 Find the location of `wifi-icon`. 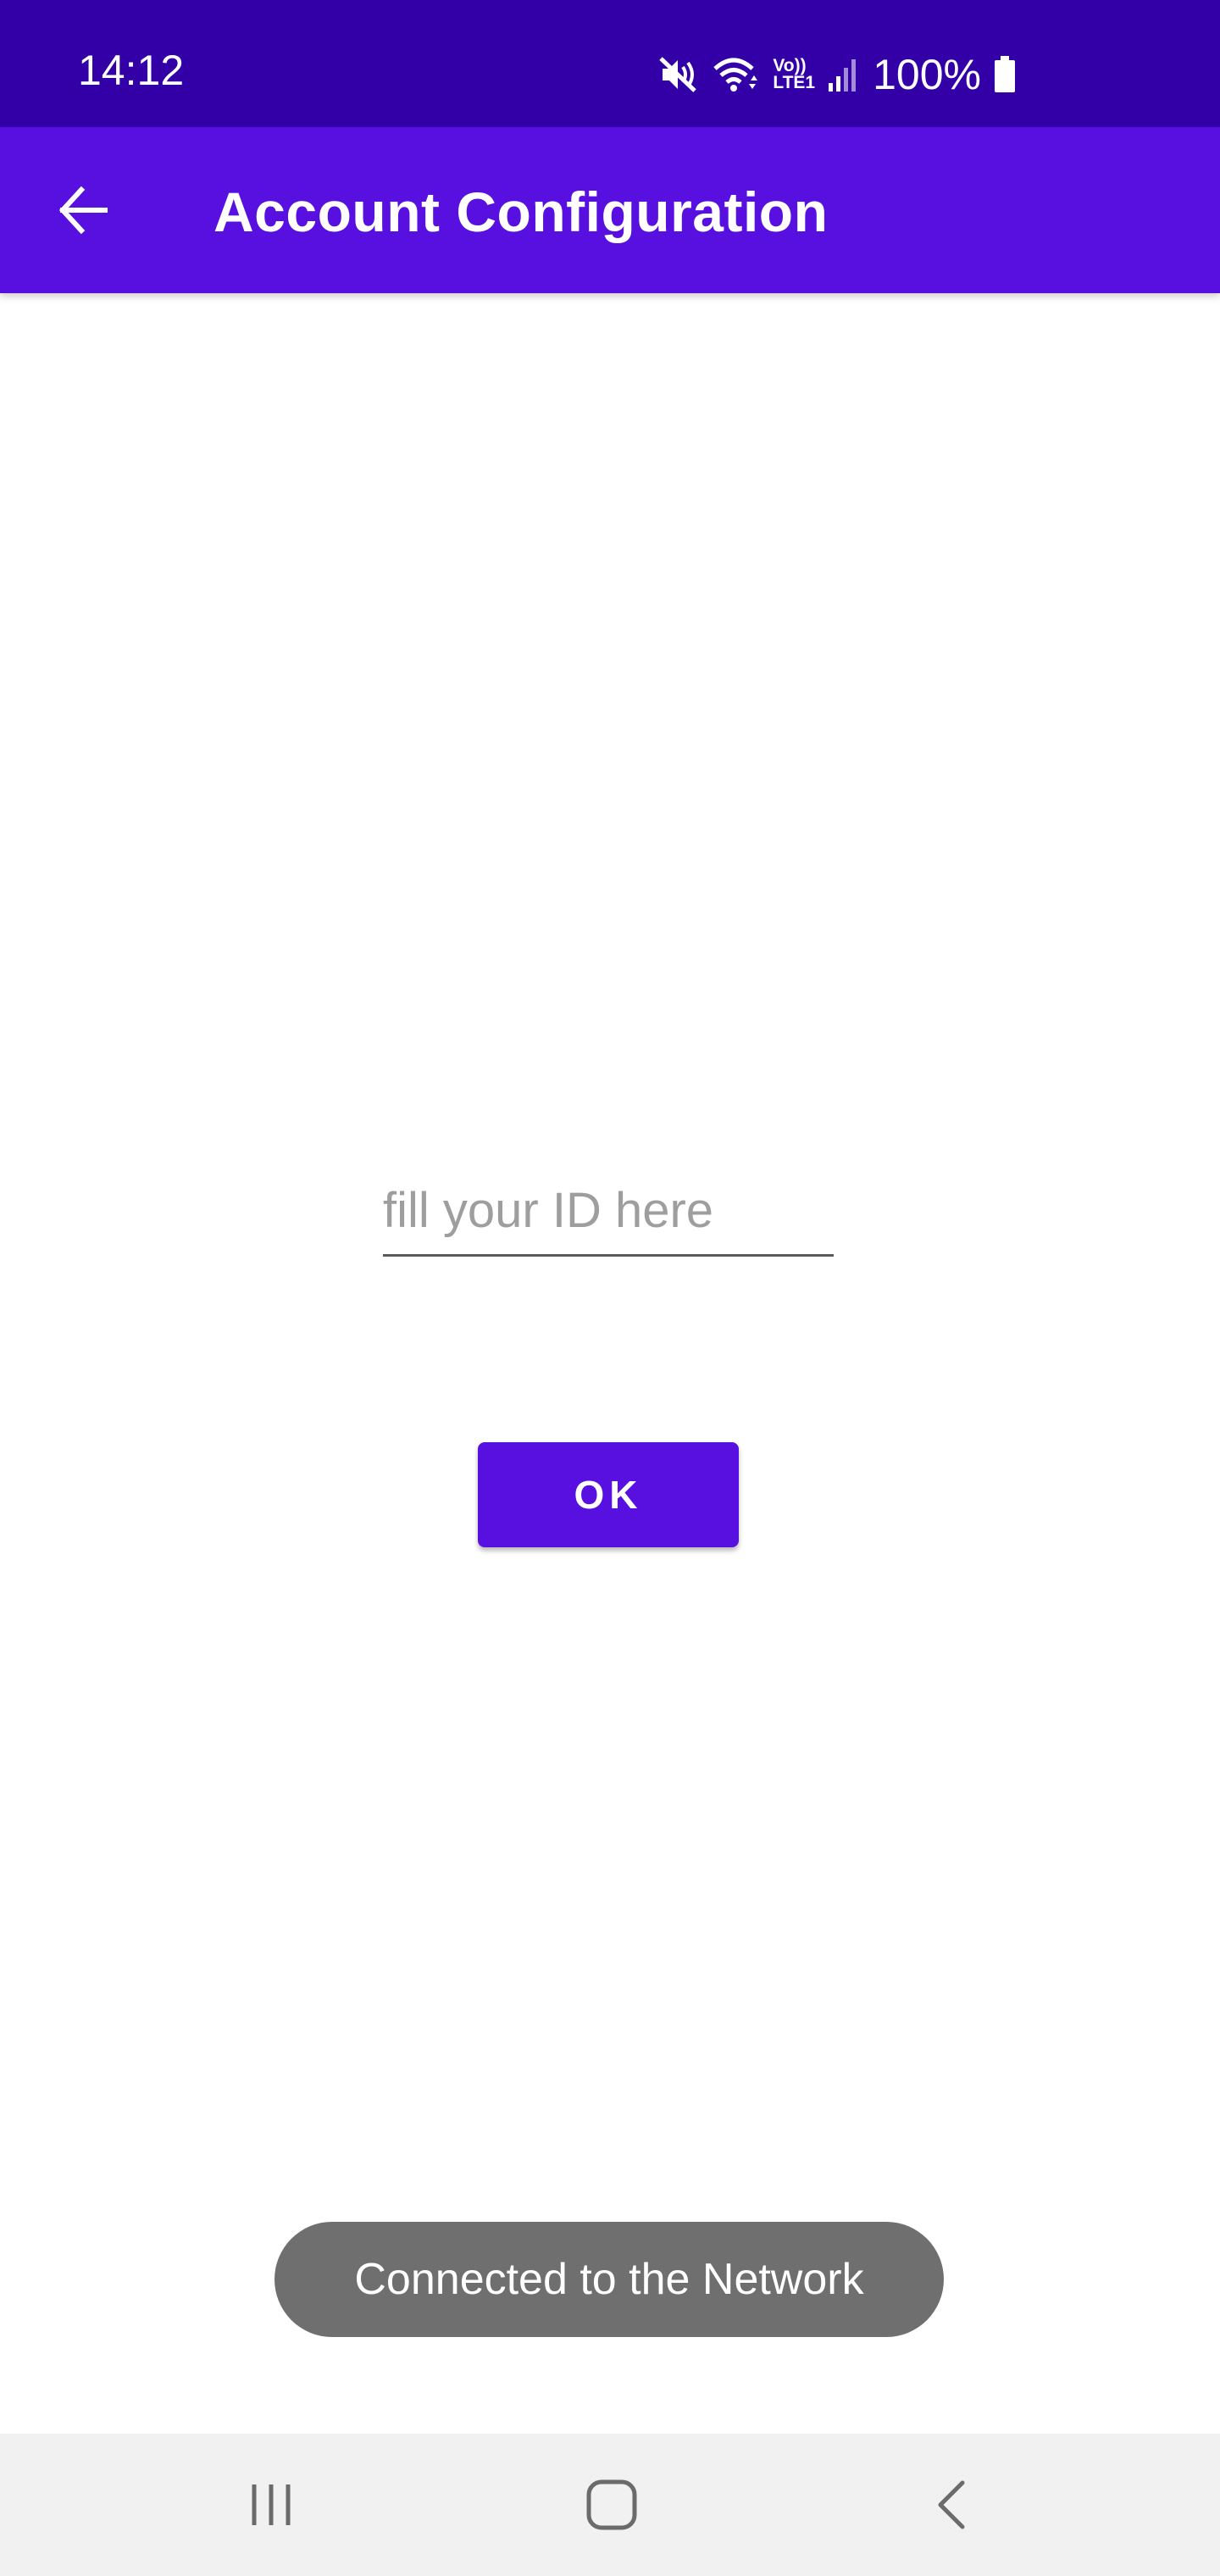

wifi-icon is located at coordinates (735, 75).